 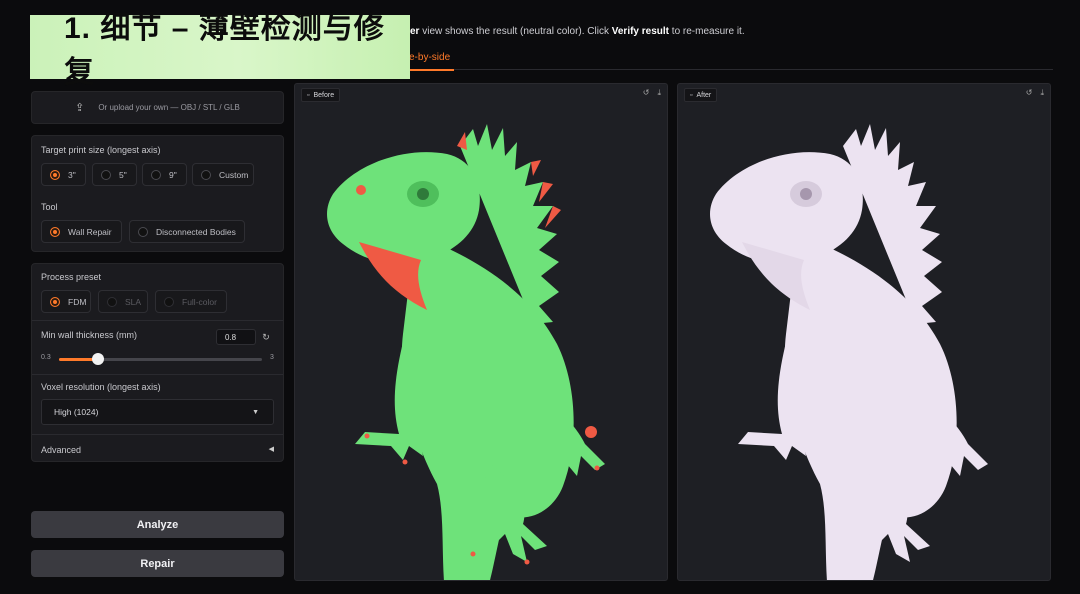 What do you see at coordinates (72, 174) in the screenshot?
I see `radio-label: 3"` at bounding box center [72, 174].